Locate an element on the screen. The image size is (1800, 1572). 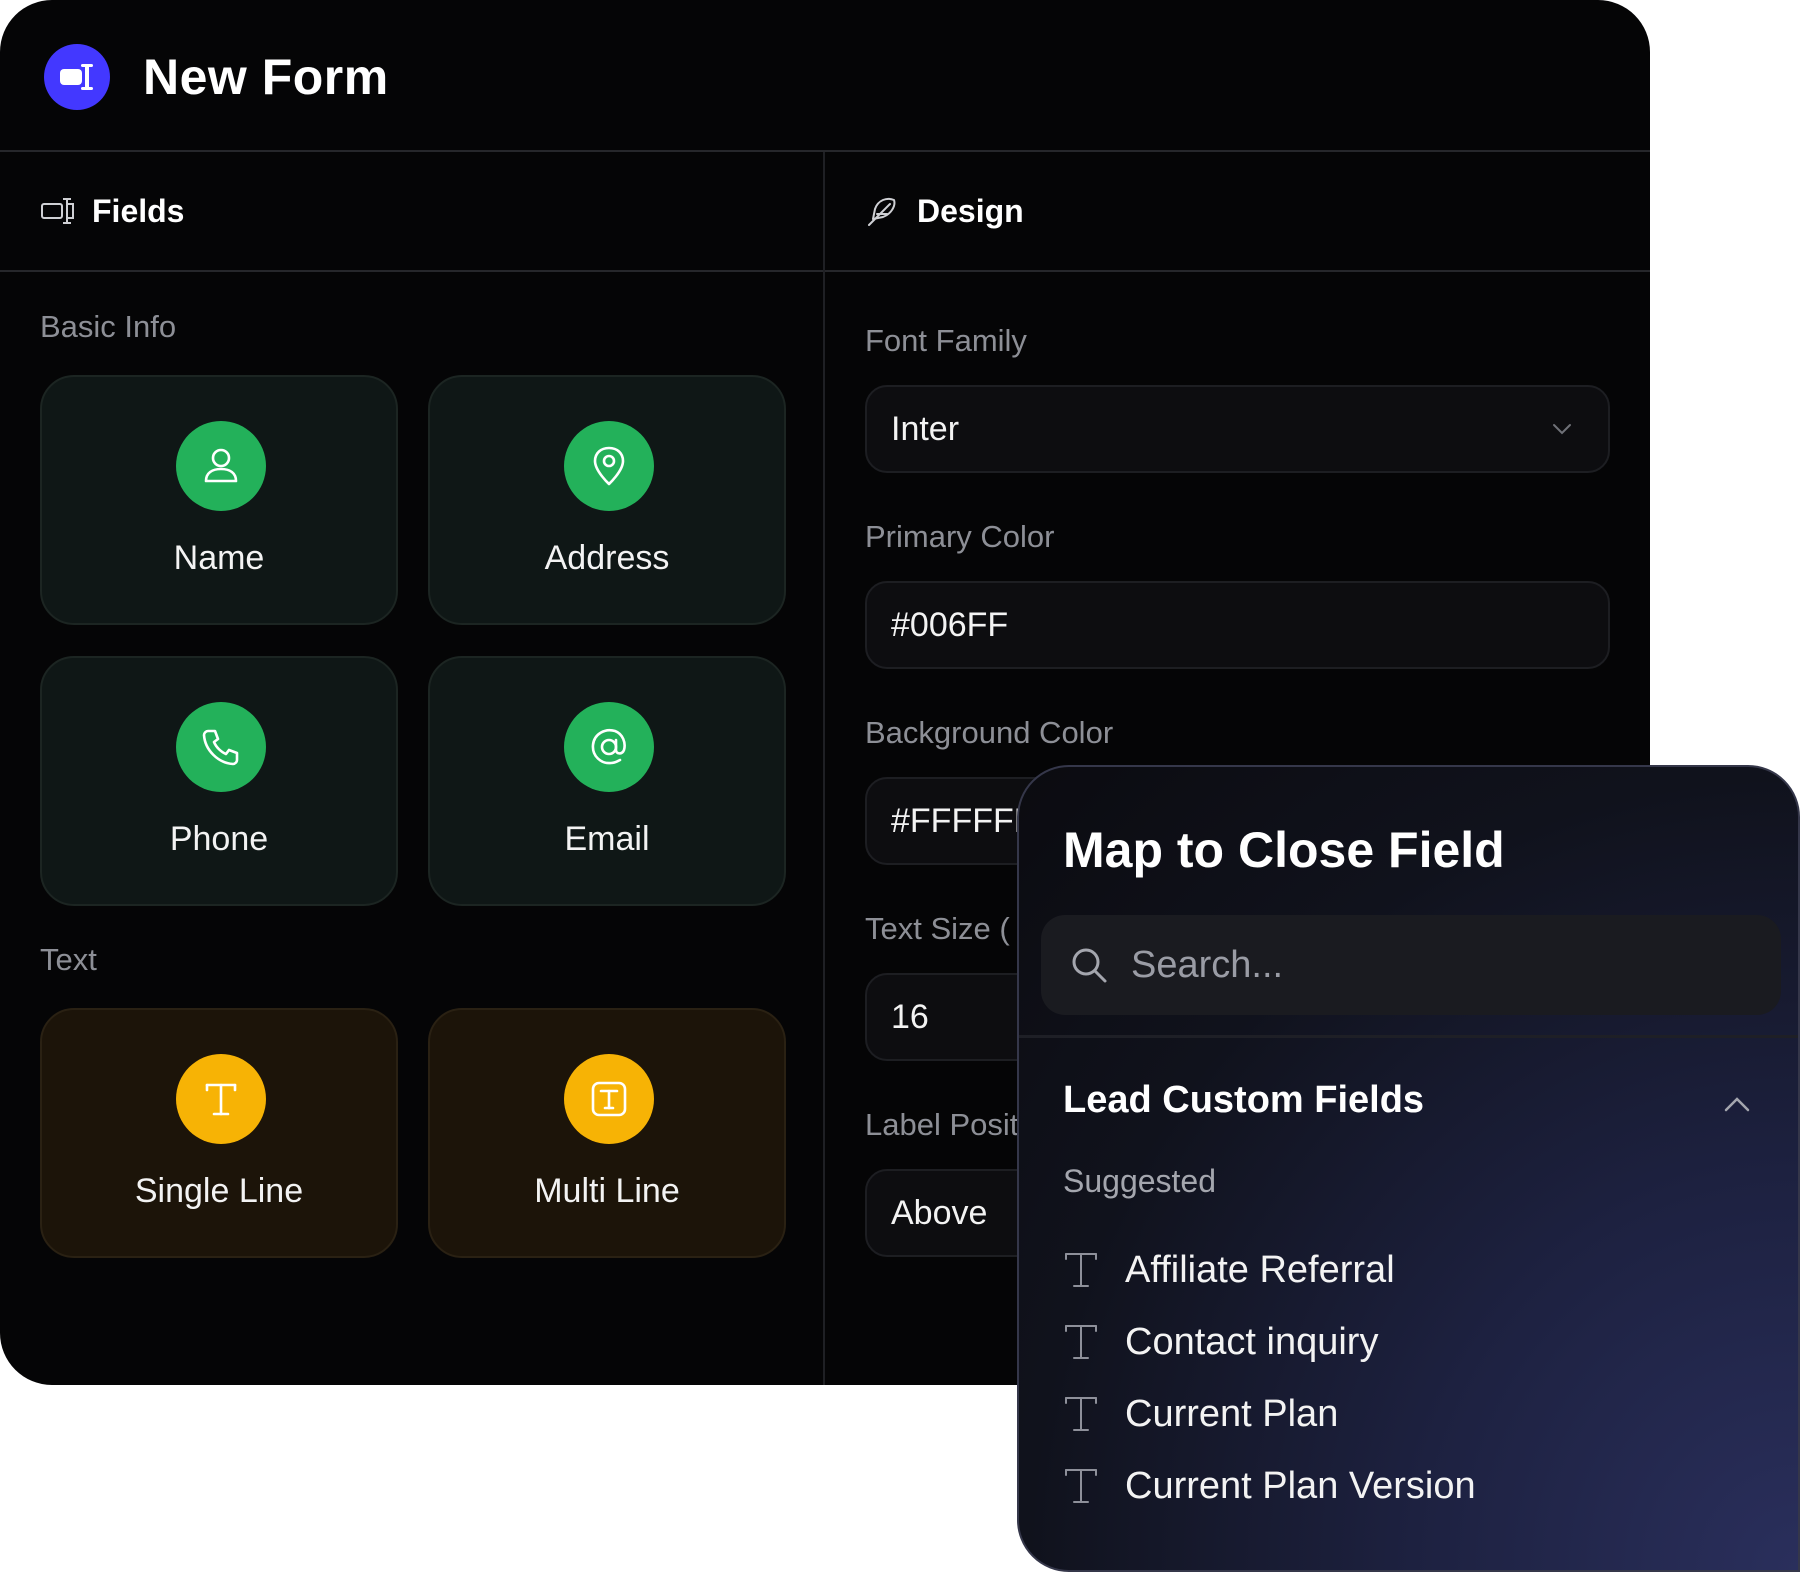
font-family-label: Font Family is located at coordinates (946, 340).